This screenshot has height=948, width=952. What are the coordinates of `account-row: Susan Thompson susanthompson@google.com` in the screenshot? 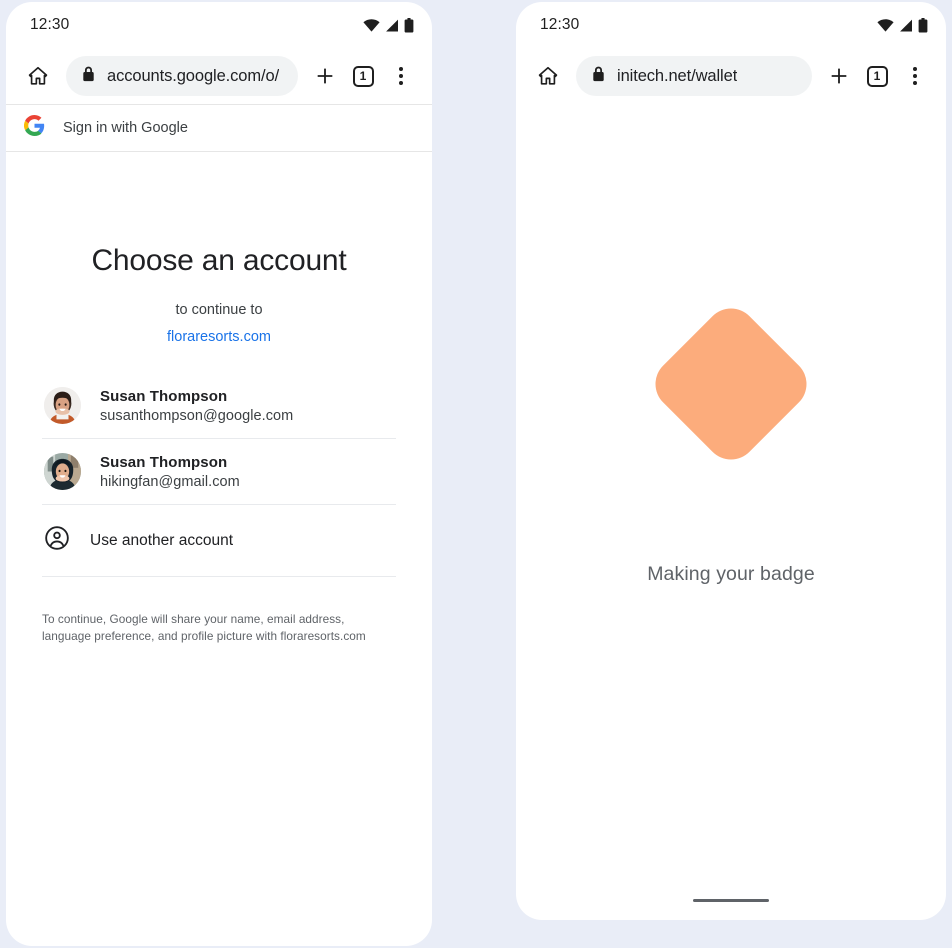 It's located at (219, 406).